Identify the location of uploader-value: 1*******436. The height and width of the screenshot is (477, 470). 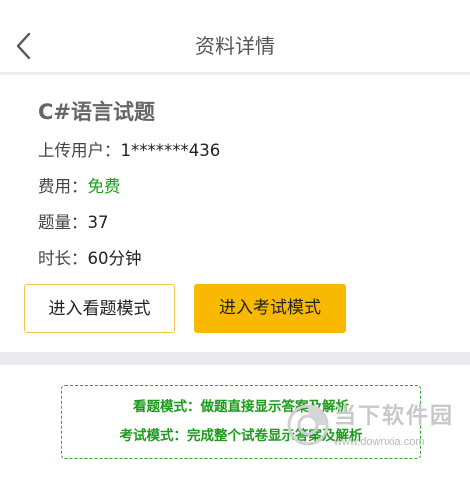
(170, 150).